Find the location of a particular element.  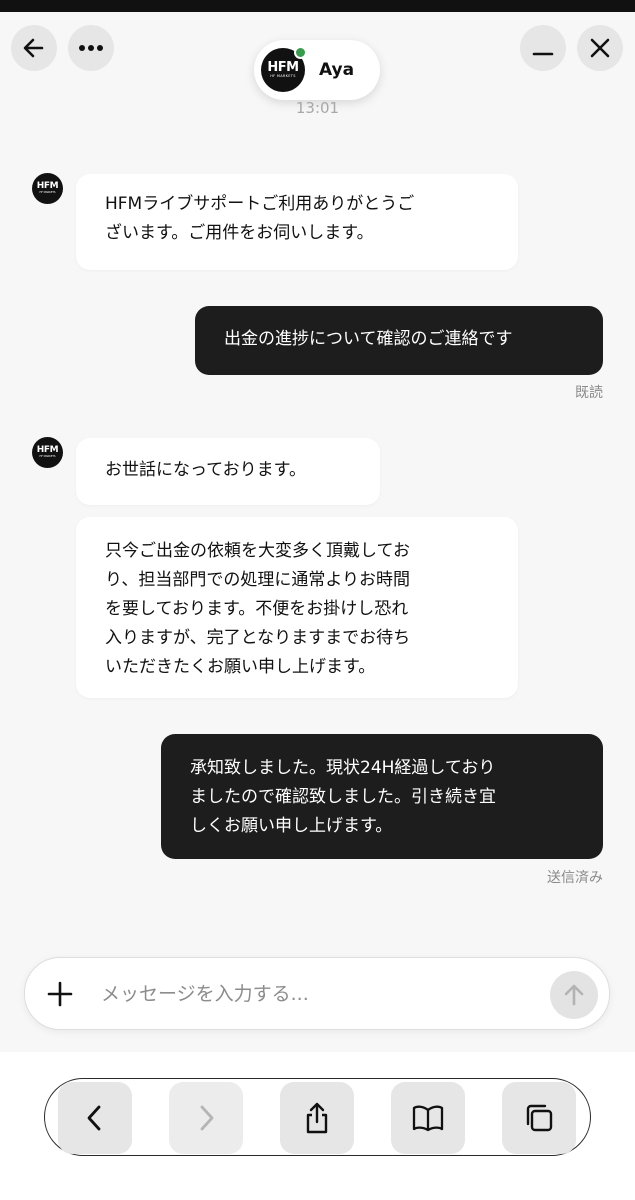

browser-share-button is located at coordinates (317, 1118).